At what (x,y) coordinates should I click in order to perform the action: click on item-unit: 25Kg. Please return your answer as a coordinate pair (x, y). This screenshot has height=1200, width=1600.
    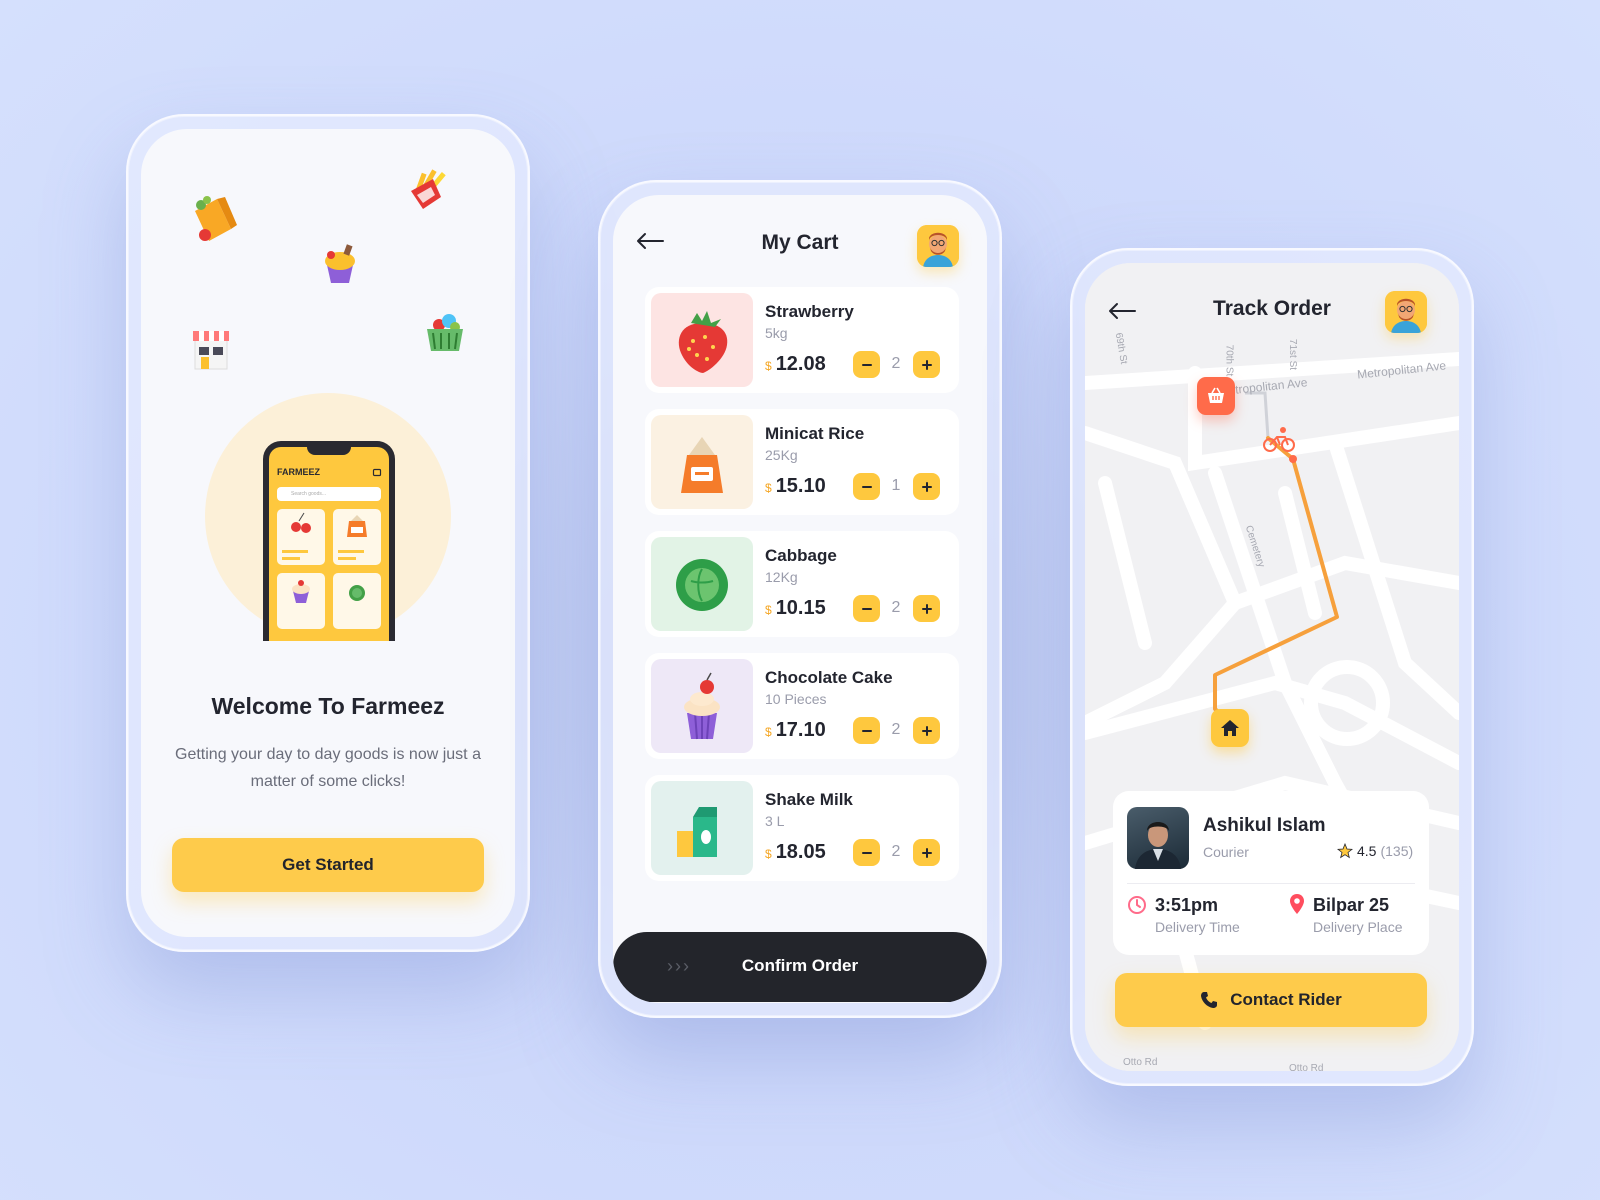
    Looking at the image, I should click on (781, 455).